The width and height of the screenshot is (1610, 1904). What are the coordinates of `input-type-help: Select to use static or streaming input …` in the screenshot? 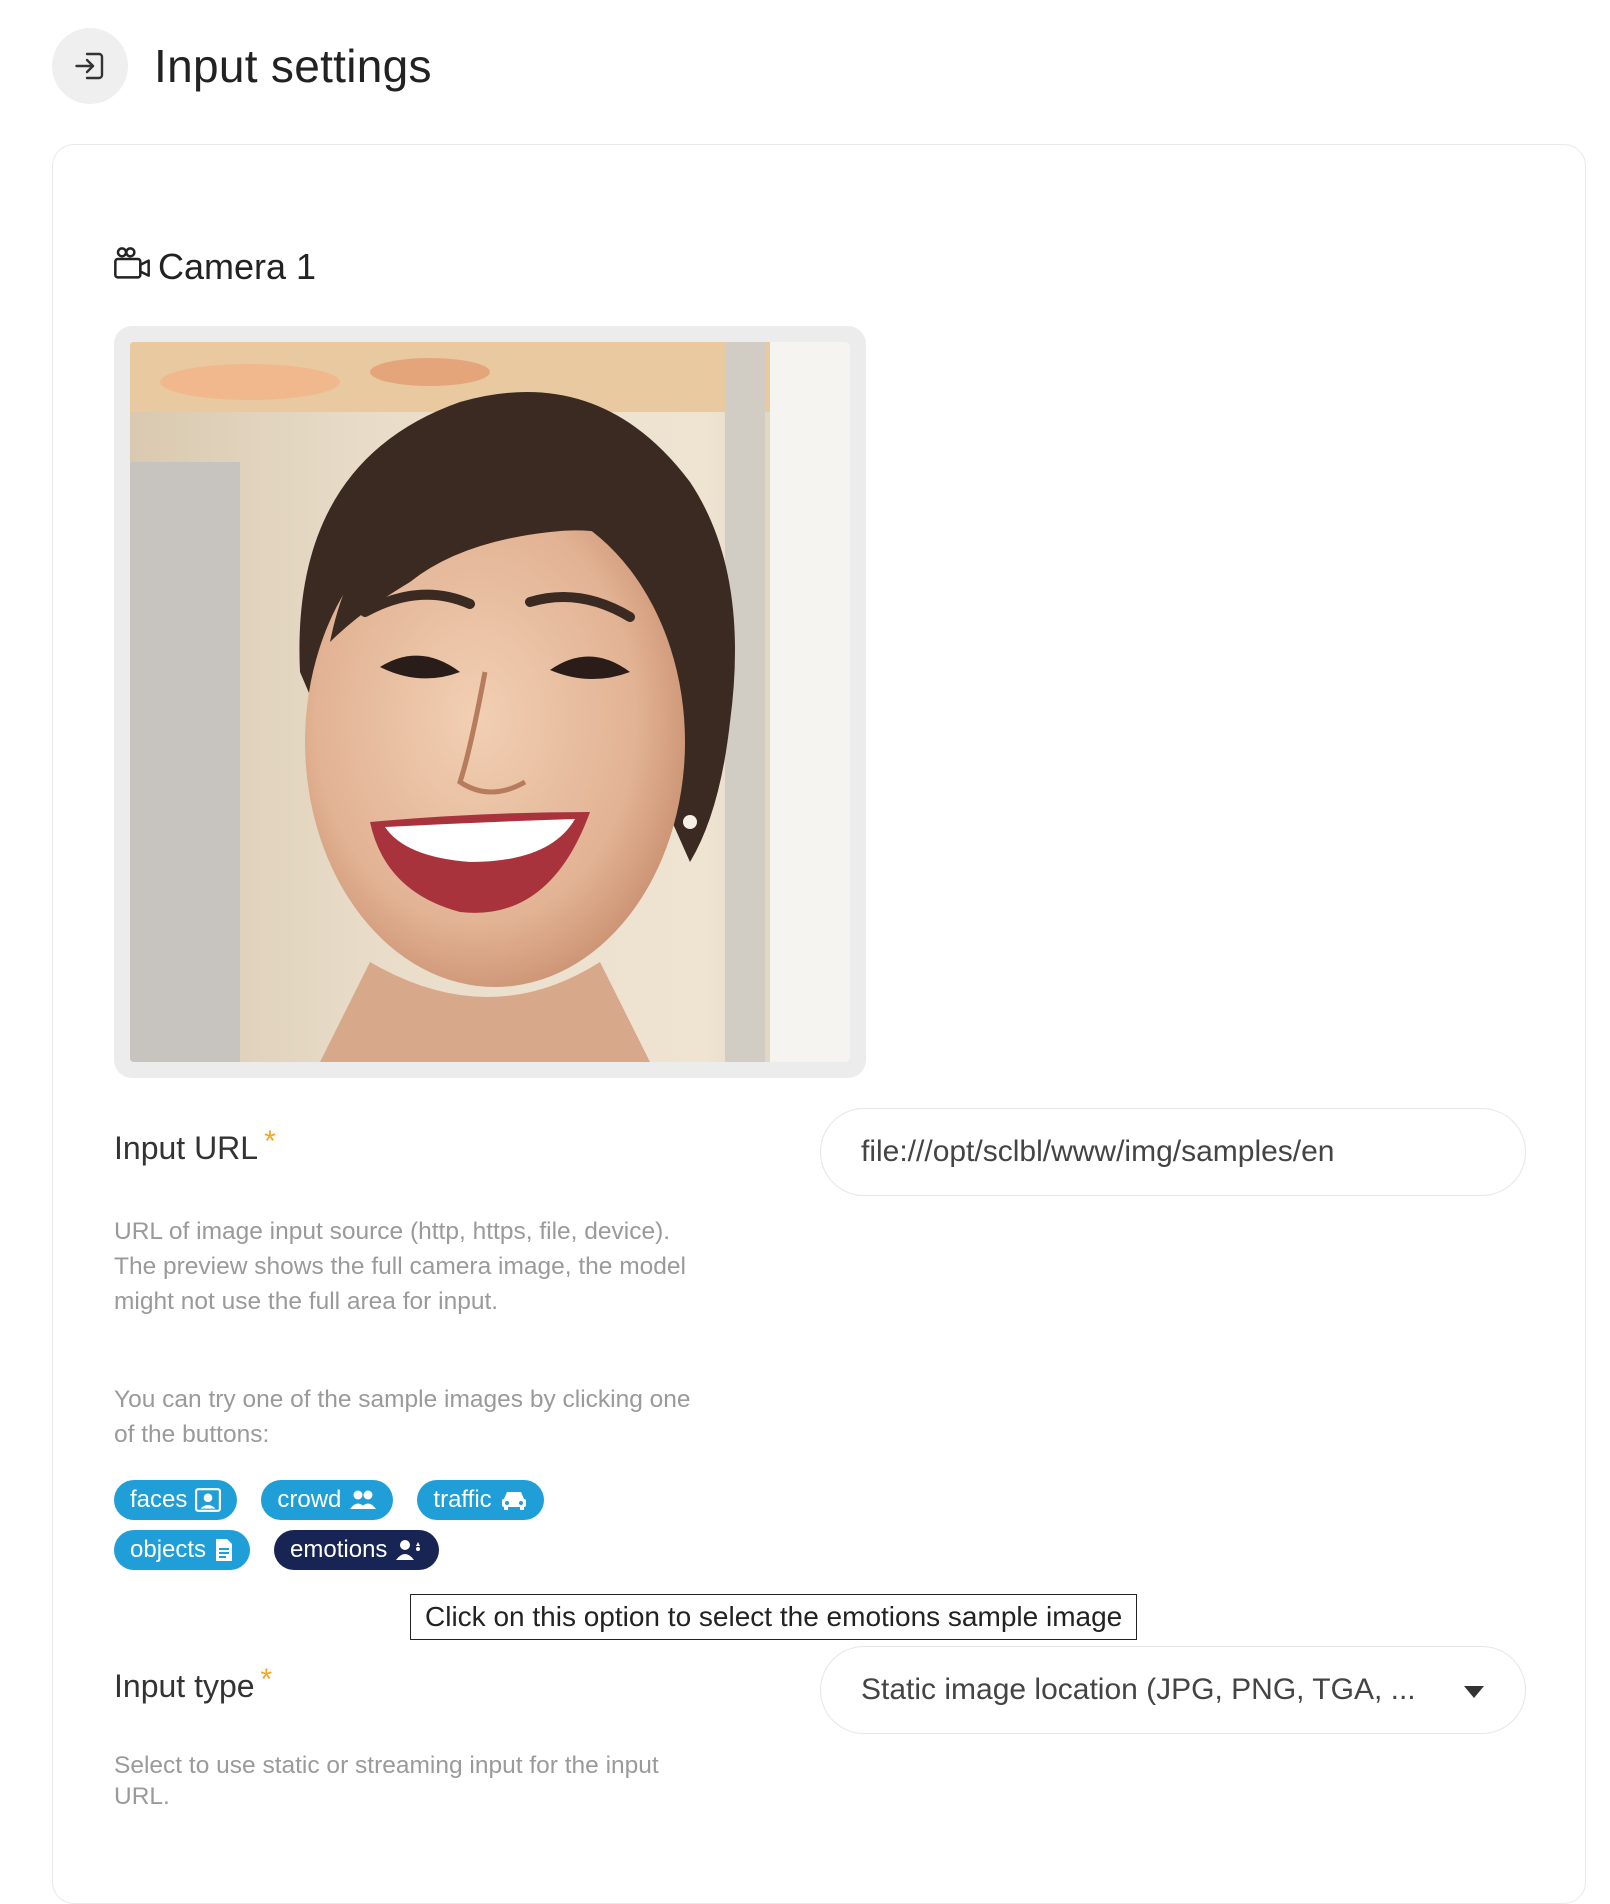 It's located at (386, 1781).